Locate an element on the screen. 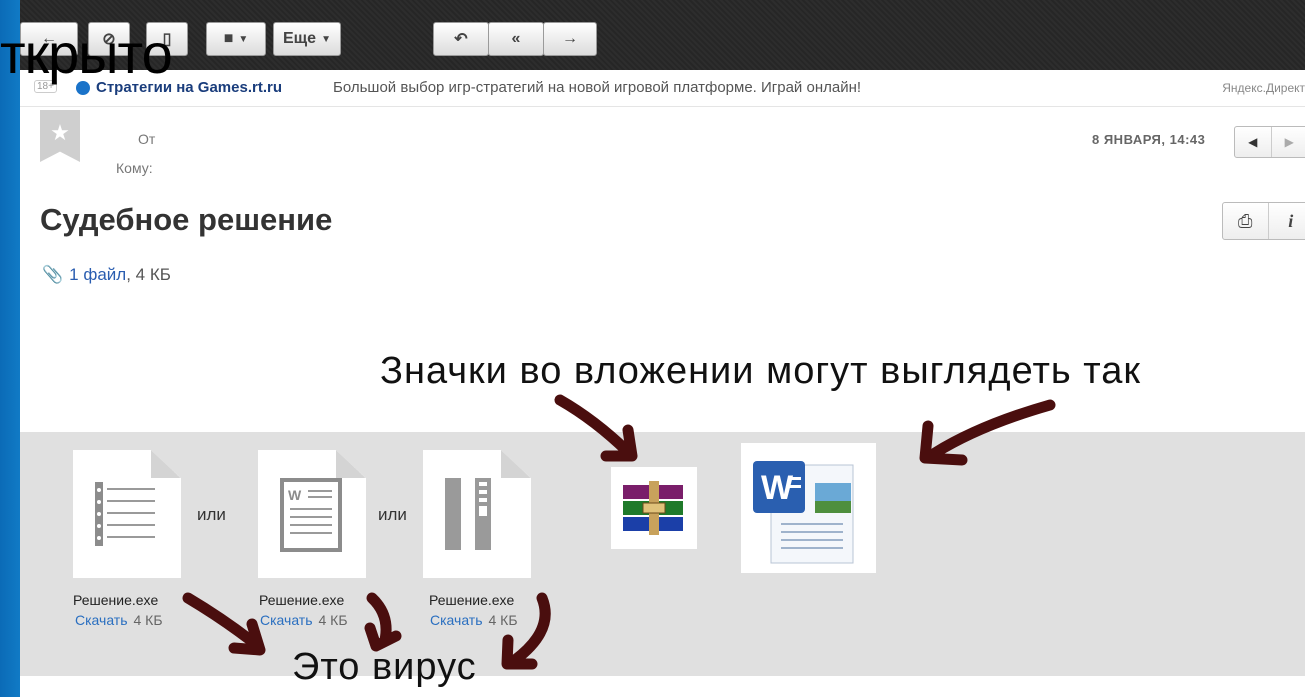  message-nav: ◀ ▶ is located at coordinates (1269, 142).